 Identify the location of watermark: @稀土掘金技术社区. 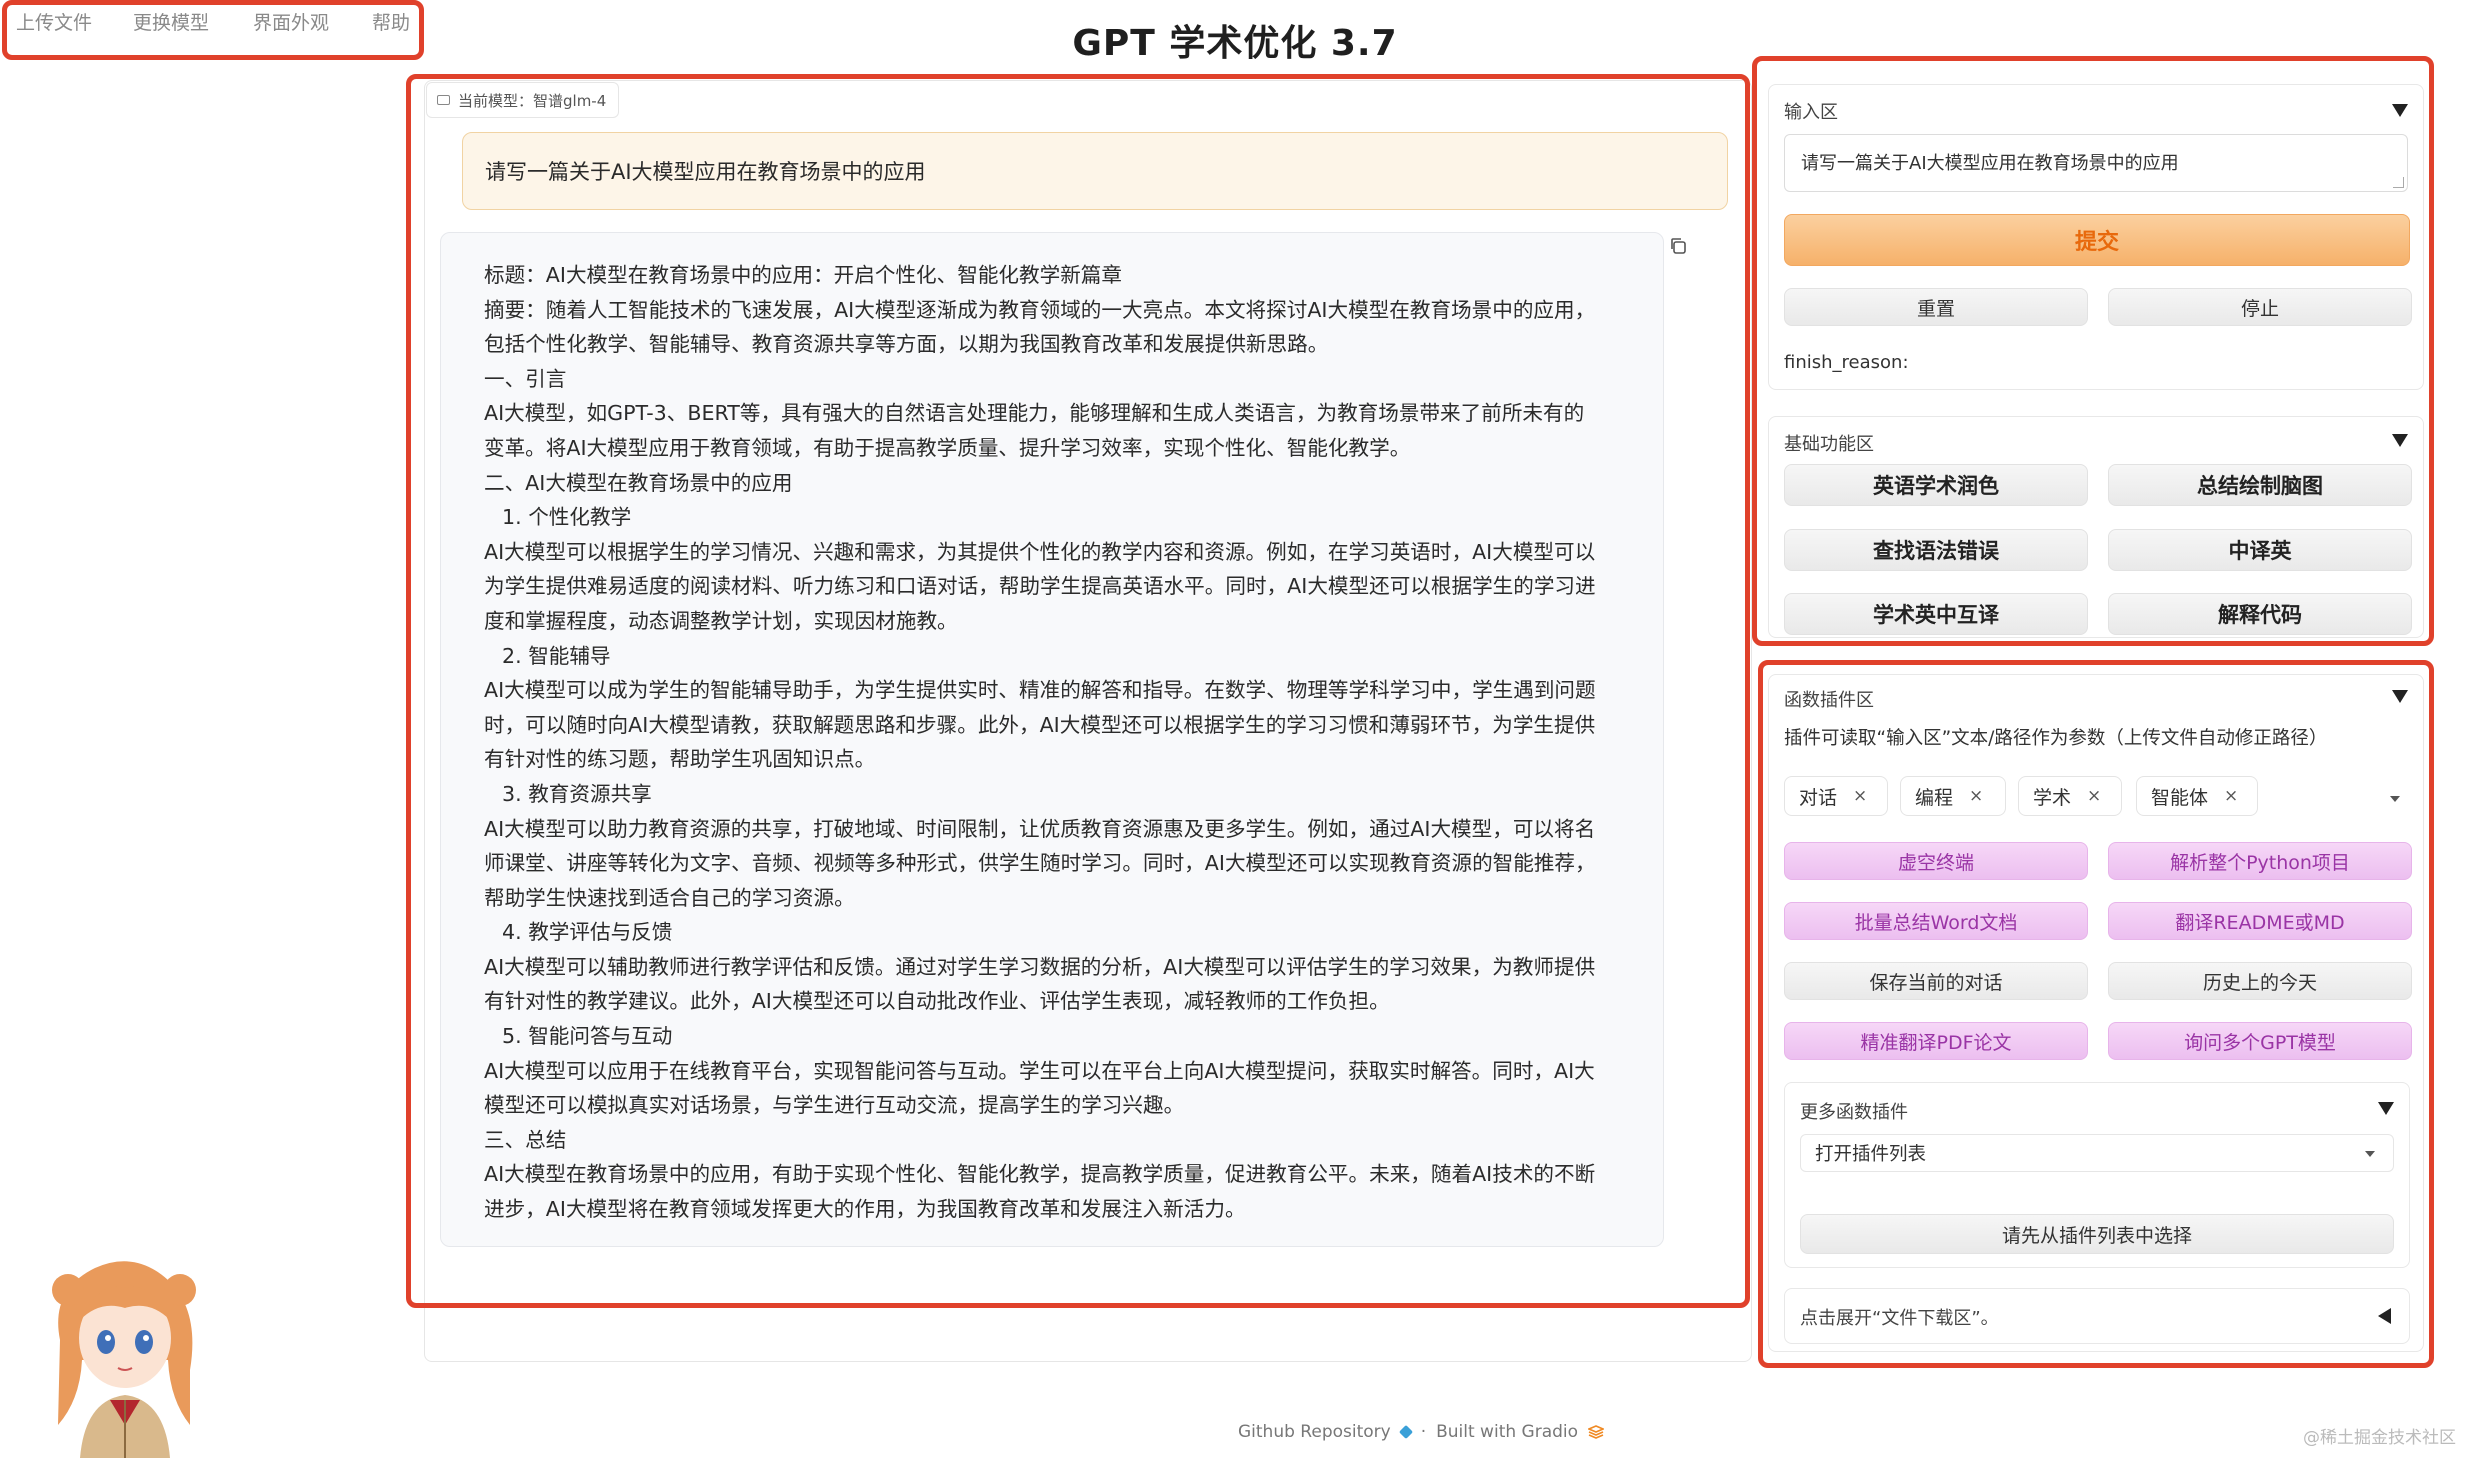
(2379, 1438).